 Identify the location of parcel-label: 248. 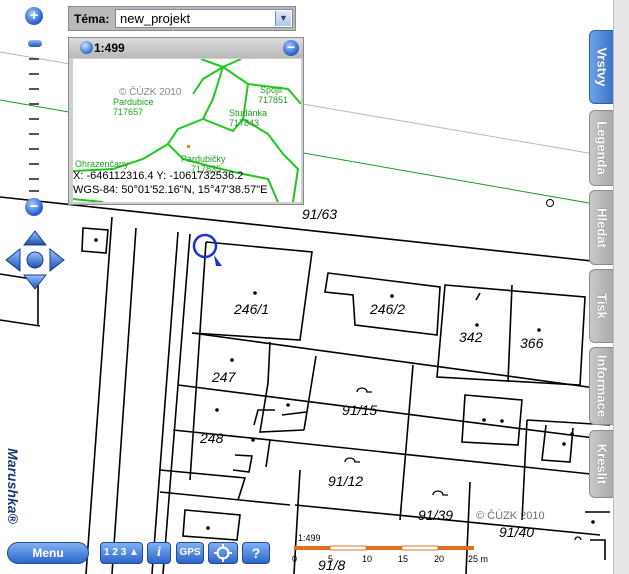
(211, 438).